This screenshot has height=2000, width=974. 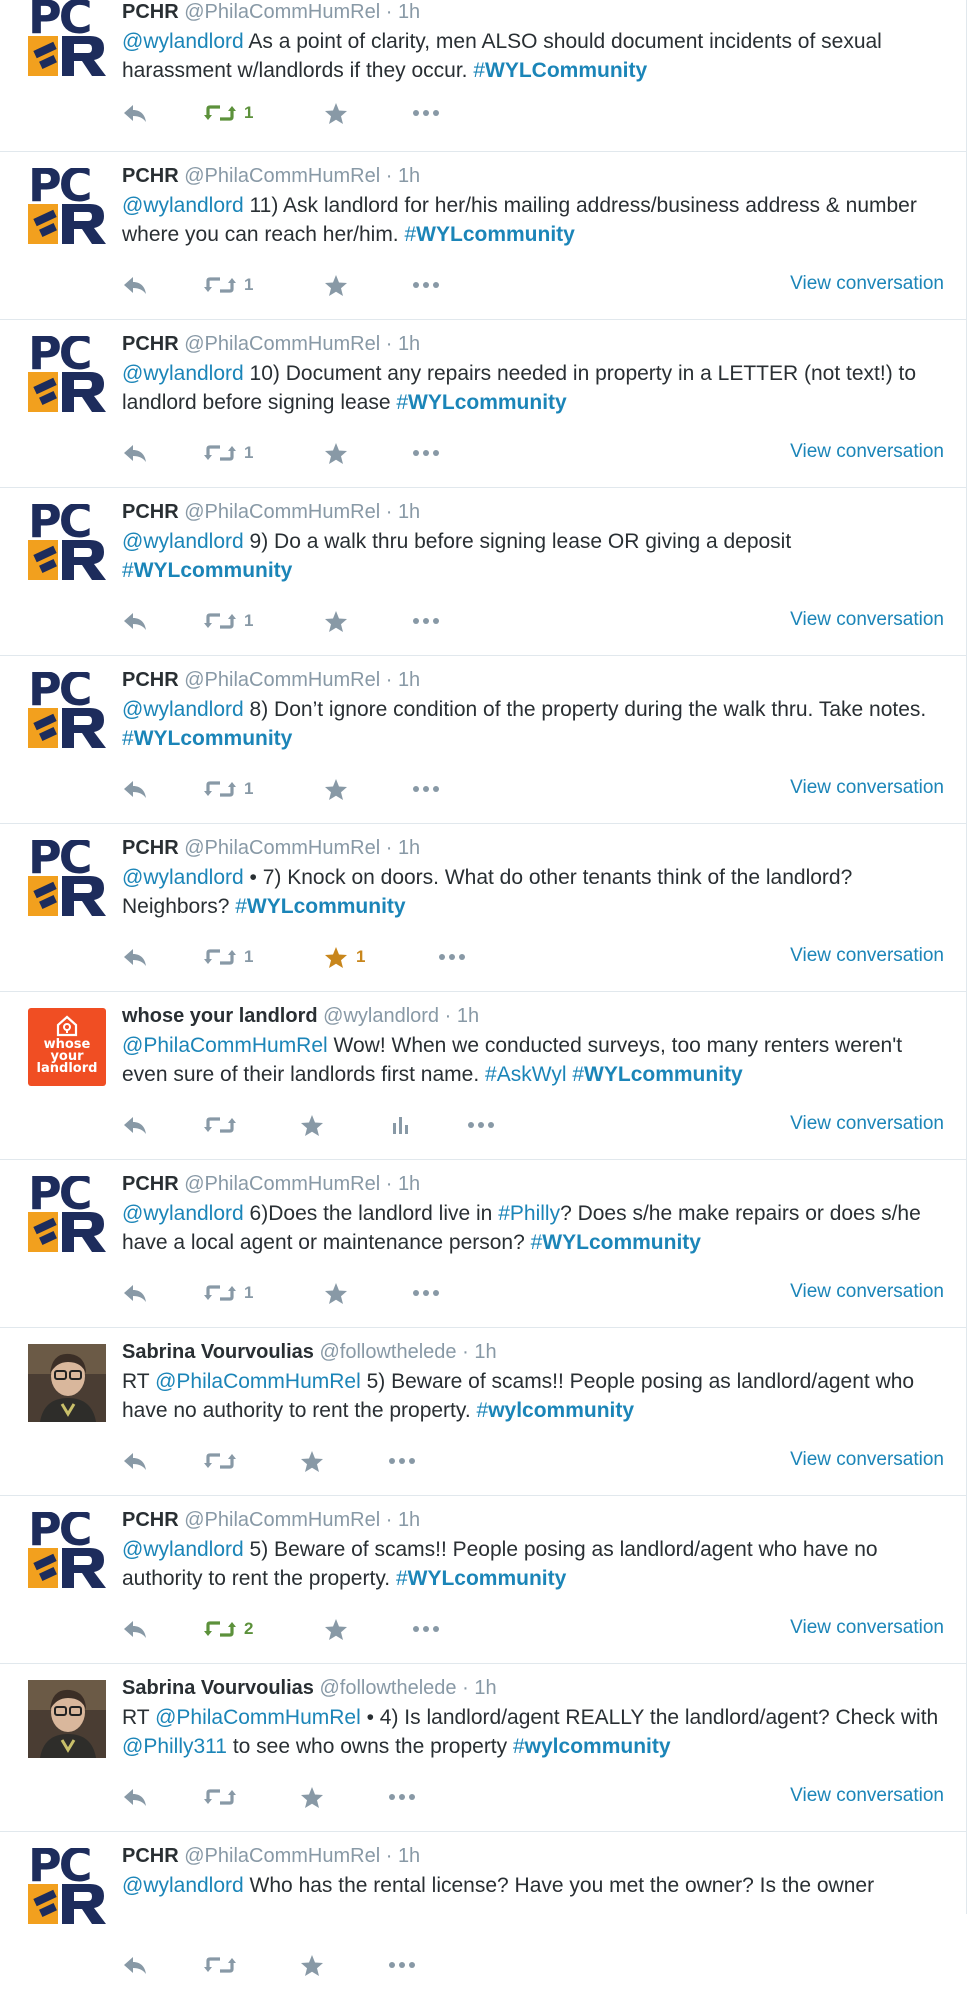 I want to click on mention-link: @Philly311, so click(x=174, y=1746).